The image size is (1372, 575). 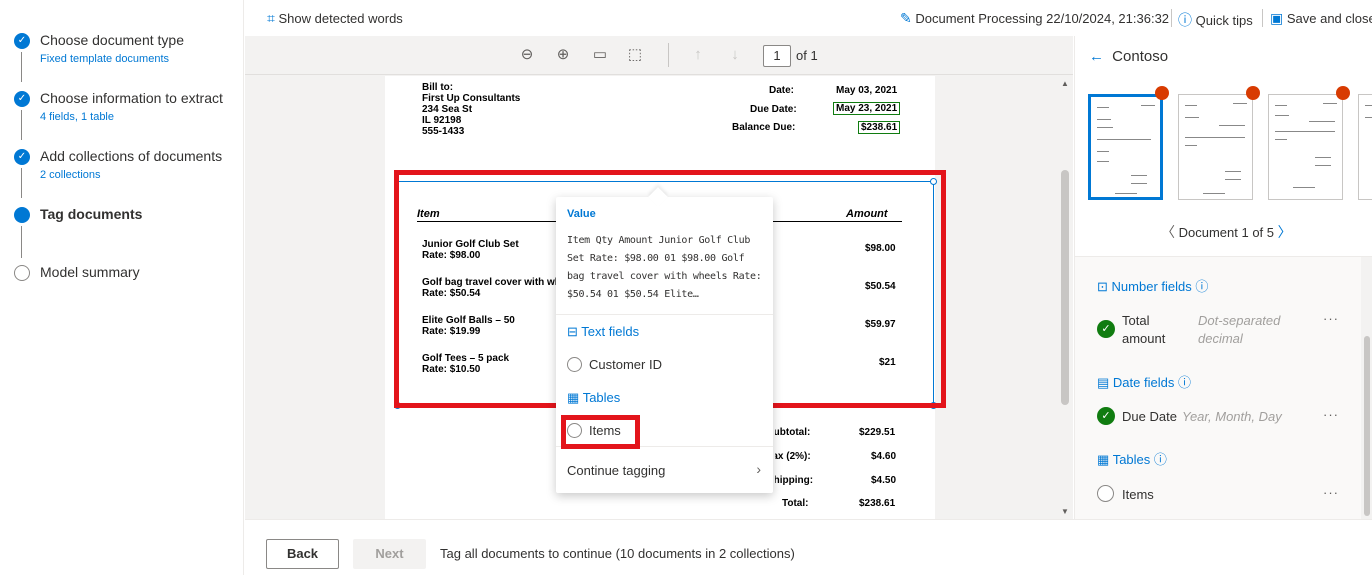 What do you see at coordinates (635, 55) in the screenshot?
I see `fit-page-icon: ⬚` at bounding box center [635, 55].